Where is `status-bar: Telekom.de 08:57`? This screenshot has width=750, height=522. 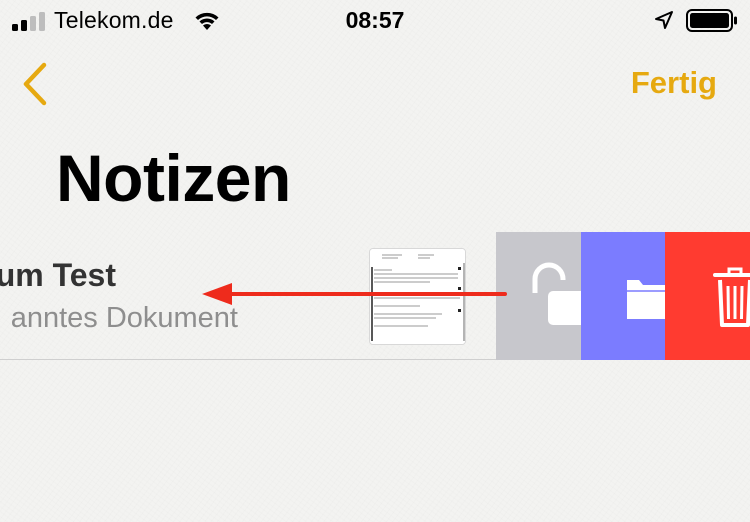
status-bar: Telekom.de 08:57 is located at coordinates (375, 21).